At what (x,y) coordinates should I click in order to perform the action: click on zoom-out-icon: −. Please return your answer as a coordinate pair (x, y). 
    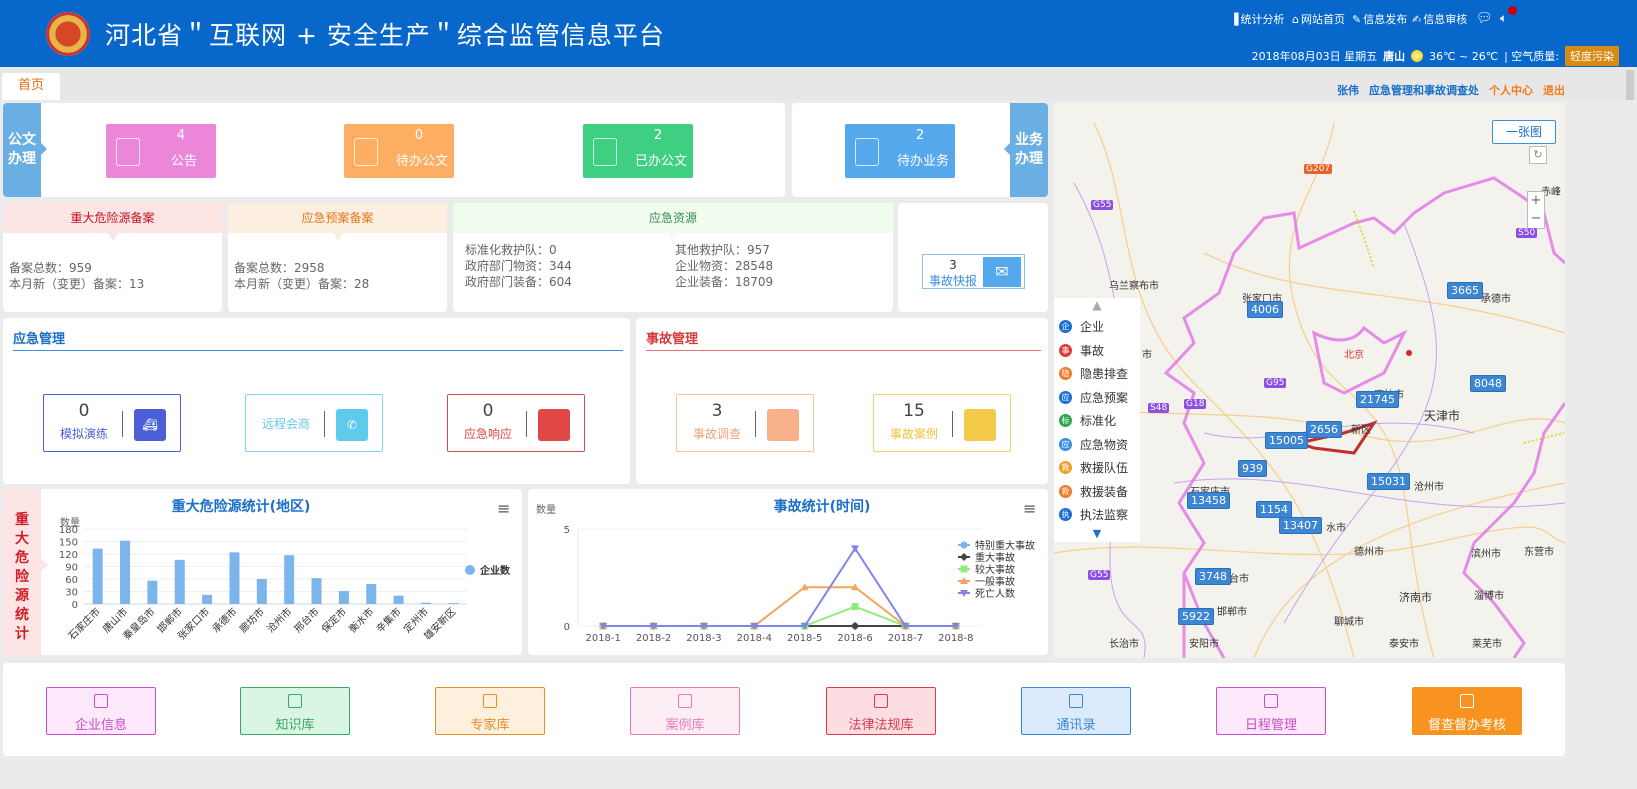
    Looking at the image, I should click on (1536, 219).